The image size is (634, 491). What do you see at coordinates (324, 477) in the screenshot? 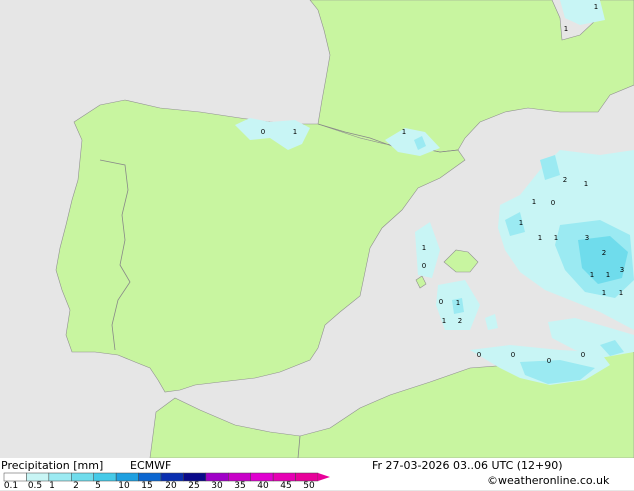
I see `legend-arrow-tip` at bounding box center [324, 477].